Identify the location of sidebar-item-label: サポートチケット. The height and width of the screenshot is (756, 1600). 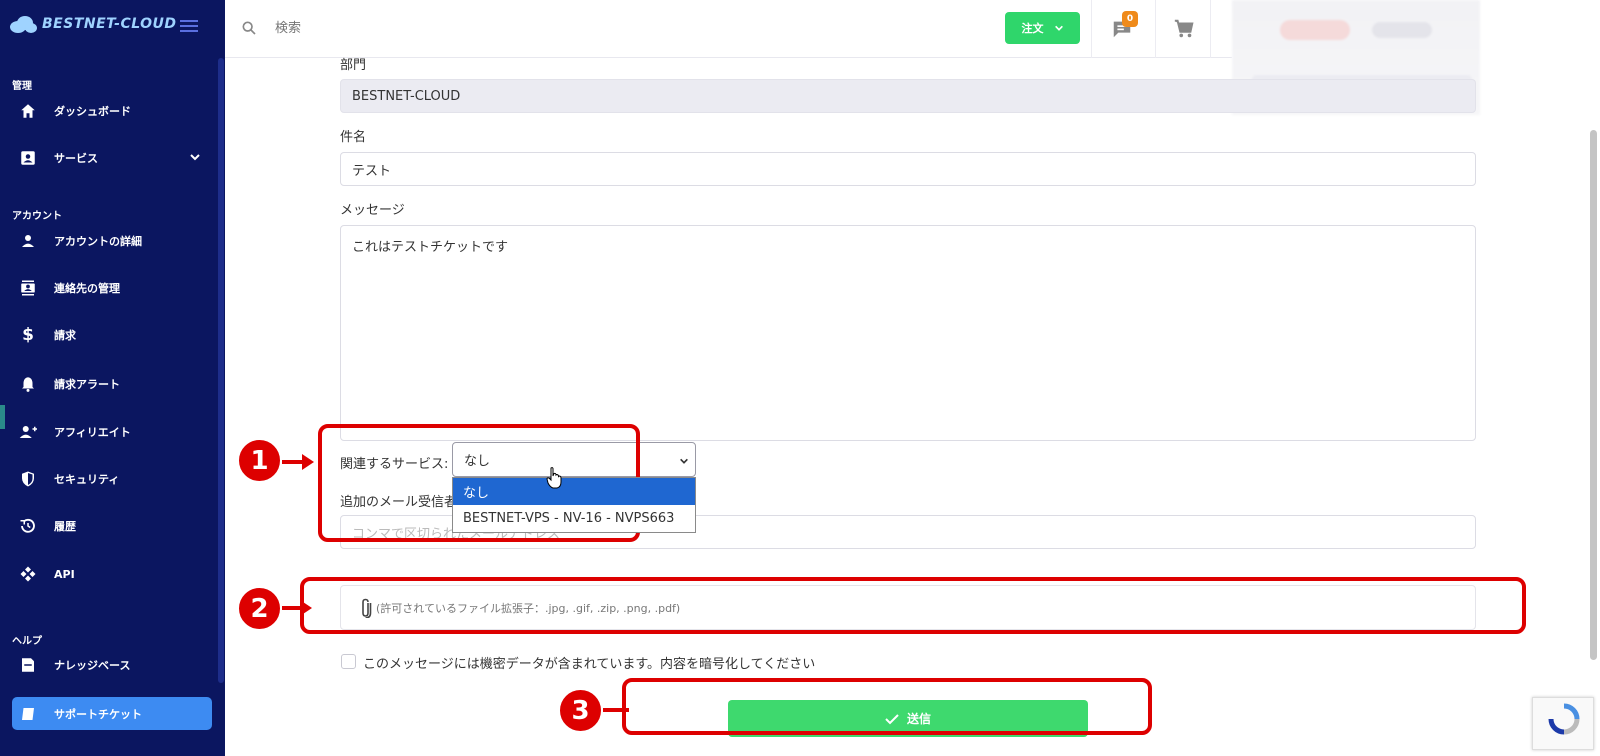
(98, 714).